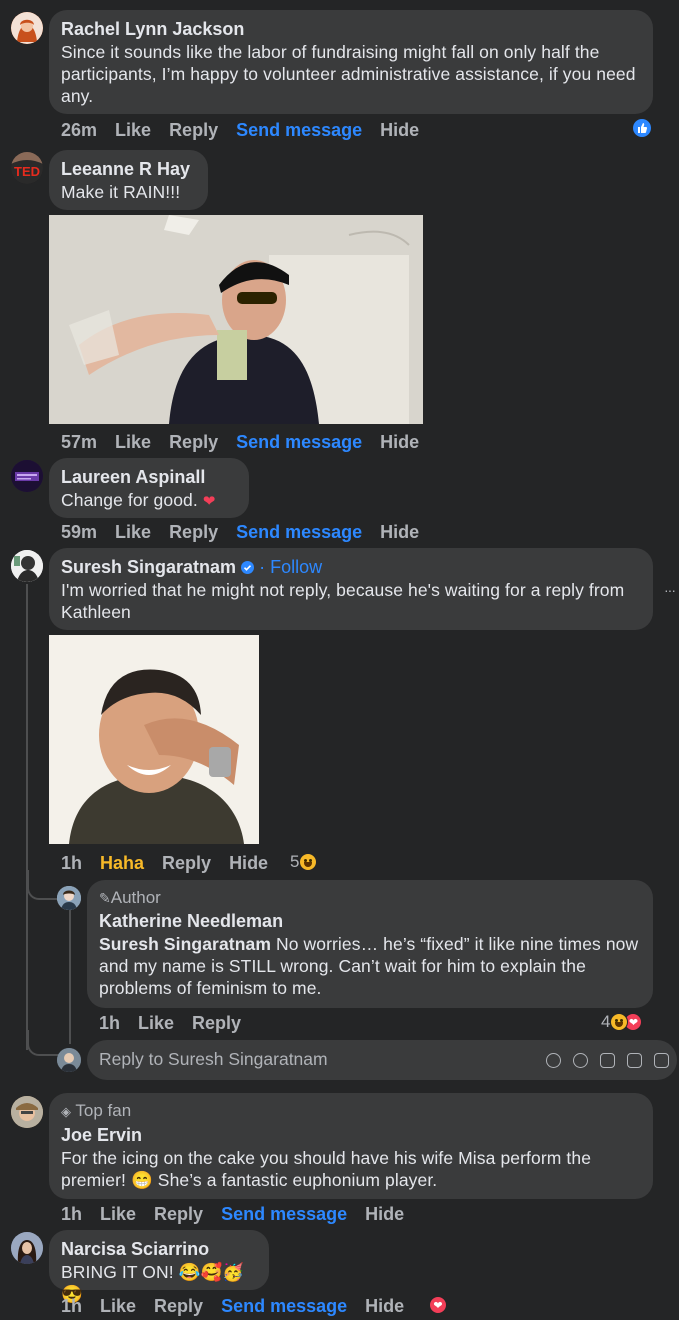 The height and width of the screenshot is (1320, 679). What do you see at coordinates (248, 567) in the screenshot?
I see `verified-badge-icon` at bounding box center [248, 567].